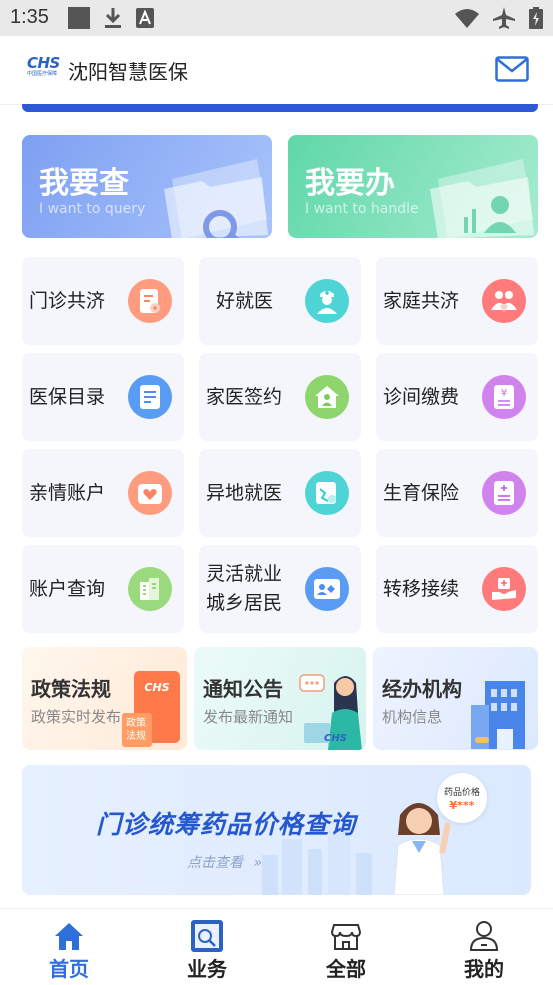 Image resolution: width=553 pixels, height=985 pixels. I want to click on grid-item-label: 家庭共济, so click(421, 300).